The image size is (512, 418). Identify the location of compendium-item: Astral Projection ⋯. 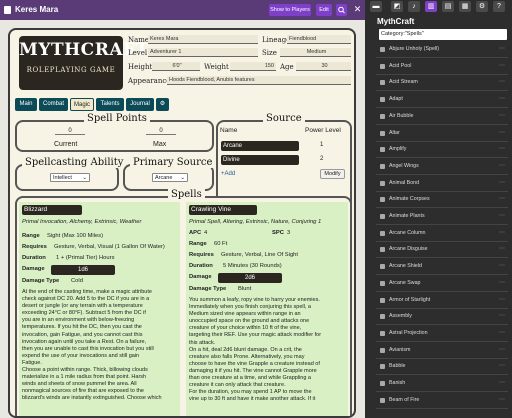
(442, 334).